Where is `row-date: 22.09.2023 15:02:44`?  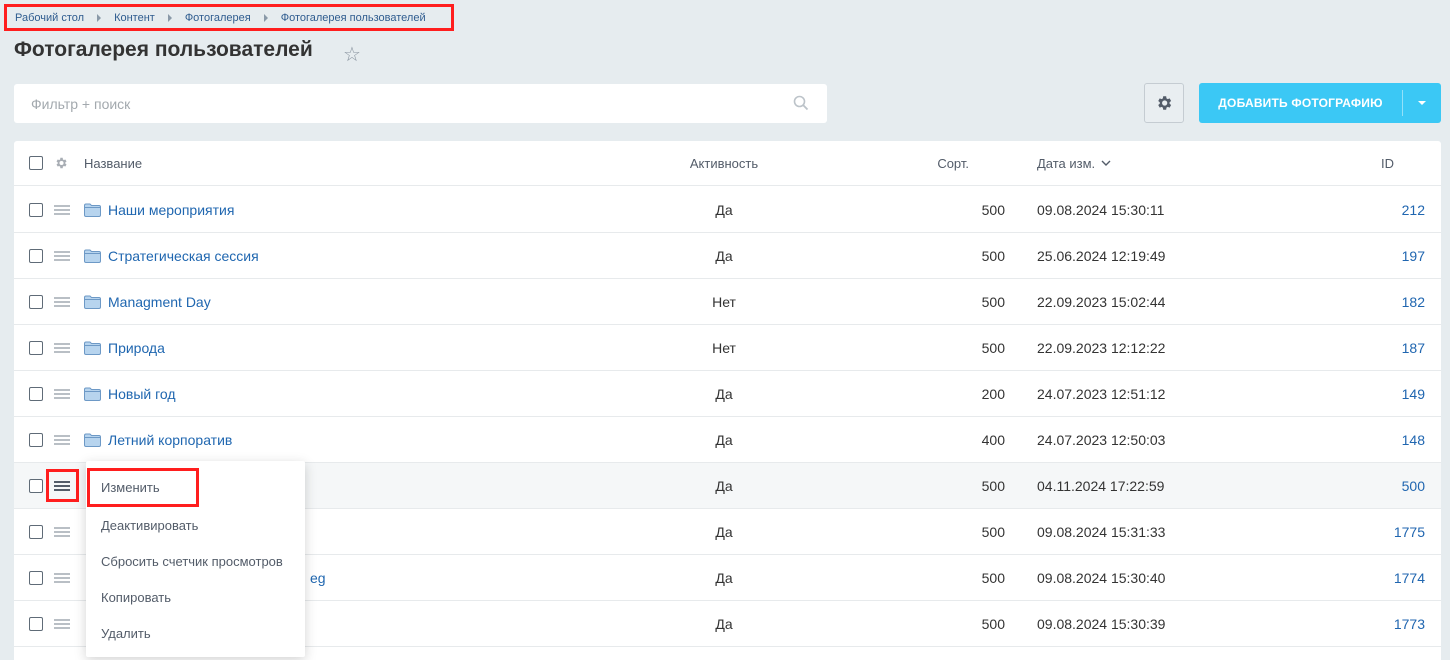
row-date: 22.09.2023 15:02:44 is located at coordinates (1101, 301).